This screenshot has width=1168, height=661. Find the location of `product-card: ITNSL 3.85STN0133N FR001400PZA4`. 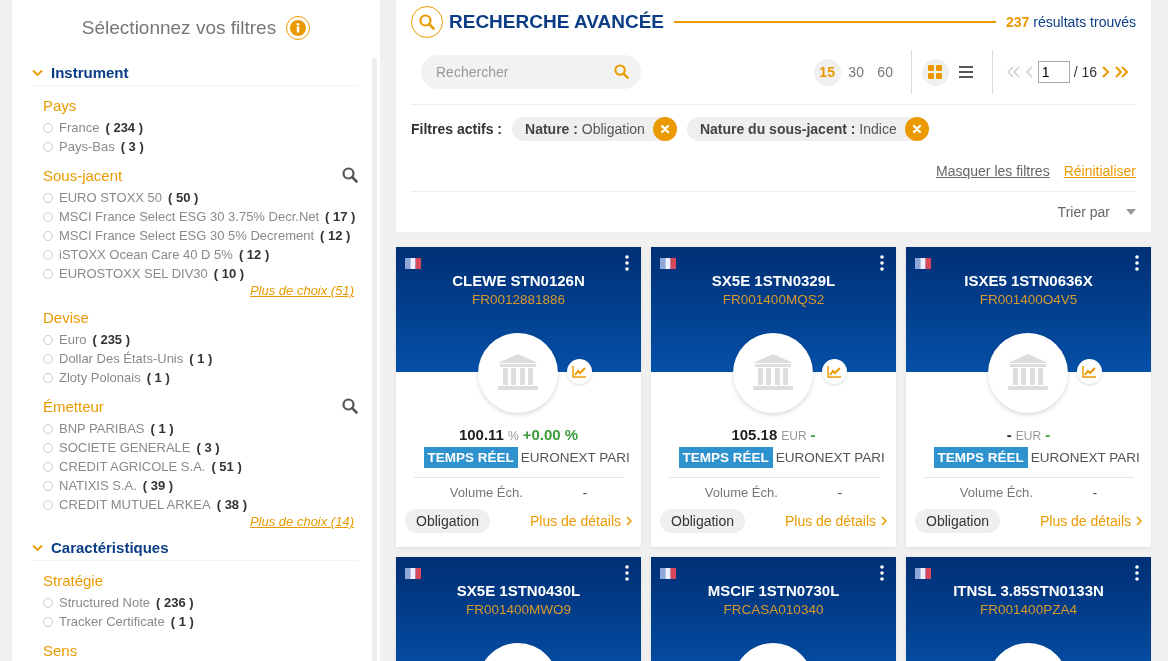

product-card: ITNSL 3.85STN0133N FR001400PZA4 is located at coordinates (1028, 609).